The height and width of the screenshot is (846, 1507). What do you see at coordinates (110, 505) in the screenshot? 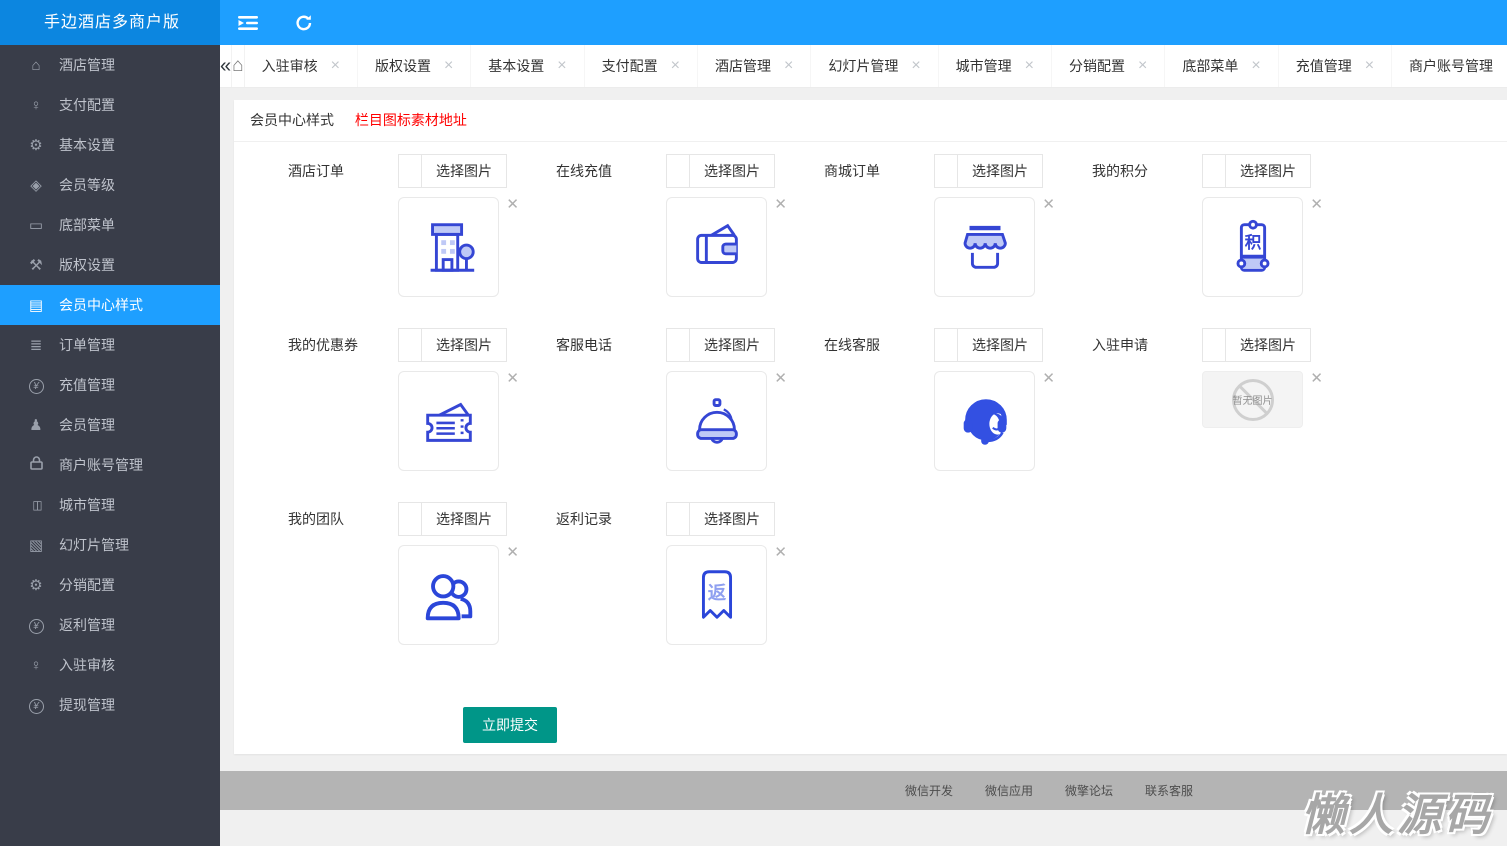
I see `sidebar-item-city-management: ▯▯ 城市管理` at bounding box center [110, 505].